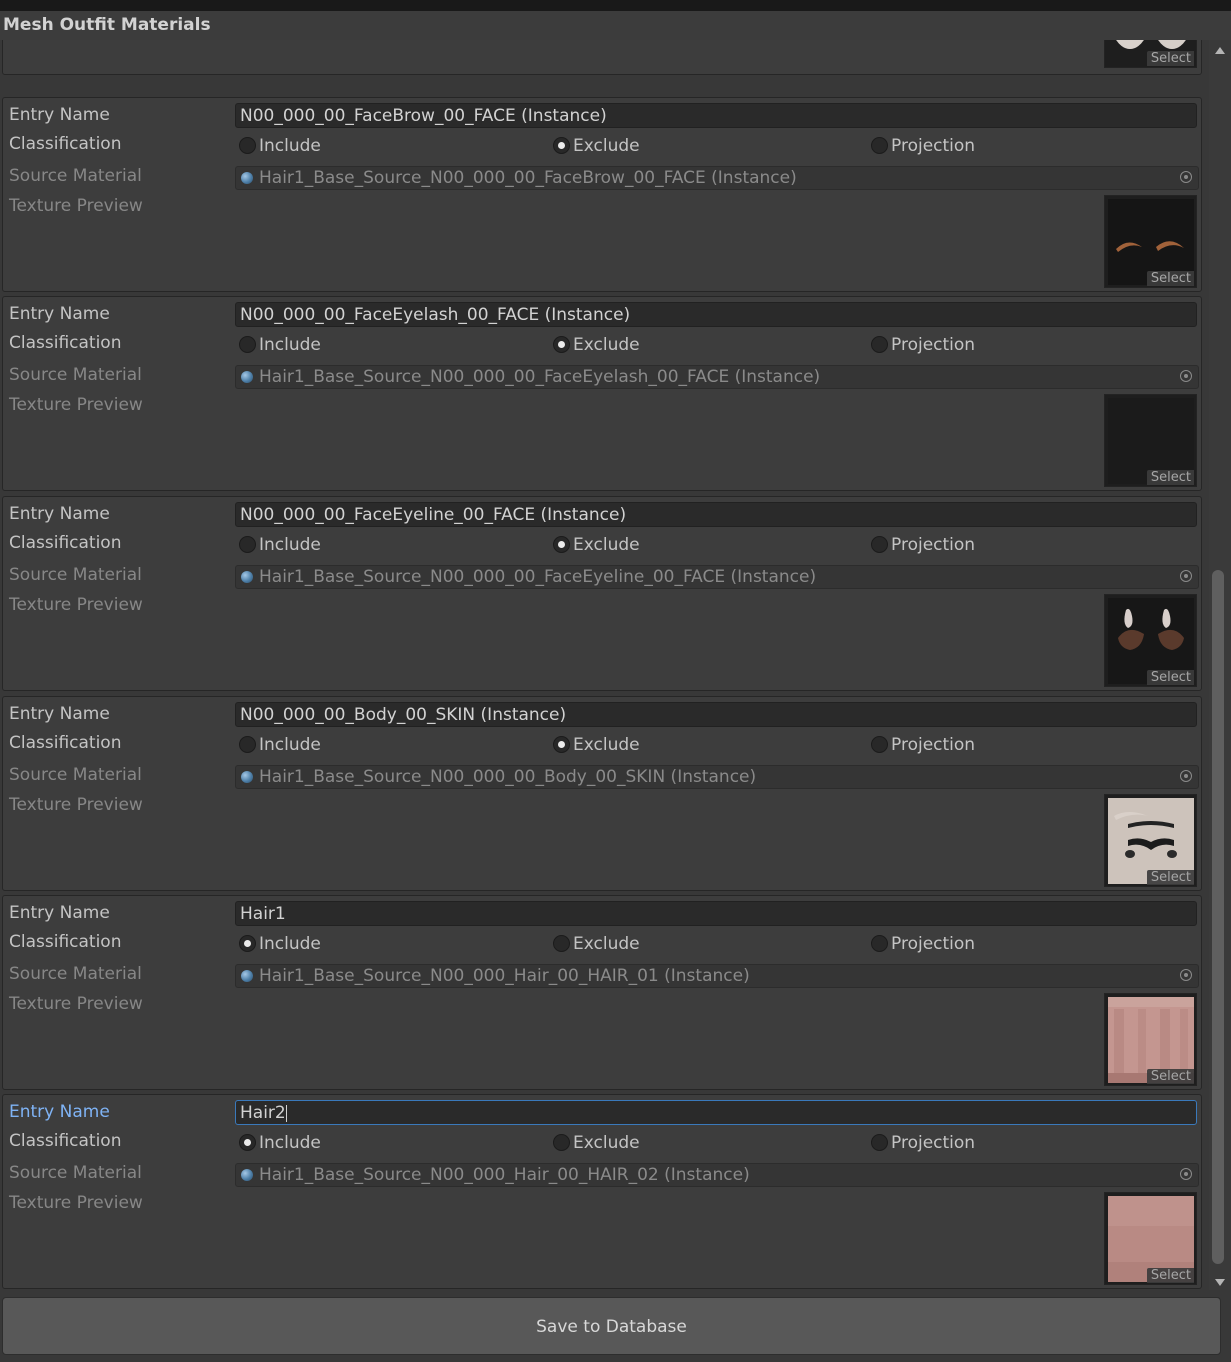  I want to click on text-caret, so click(286, 1113).